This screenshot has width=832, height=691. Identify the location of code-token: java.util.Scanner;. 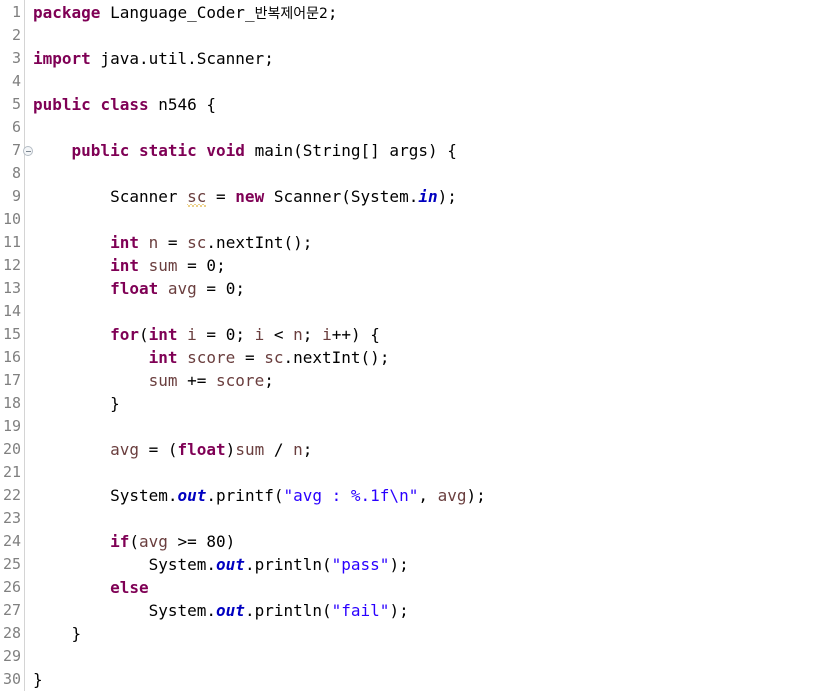
(182, 58).